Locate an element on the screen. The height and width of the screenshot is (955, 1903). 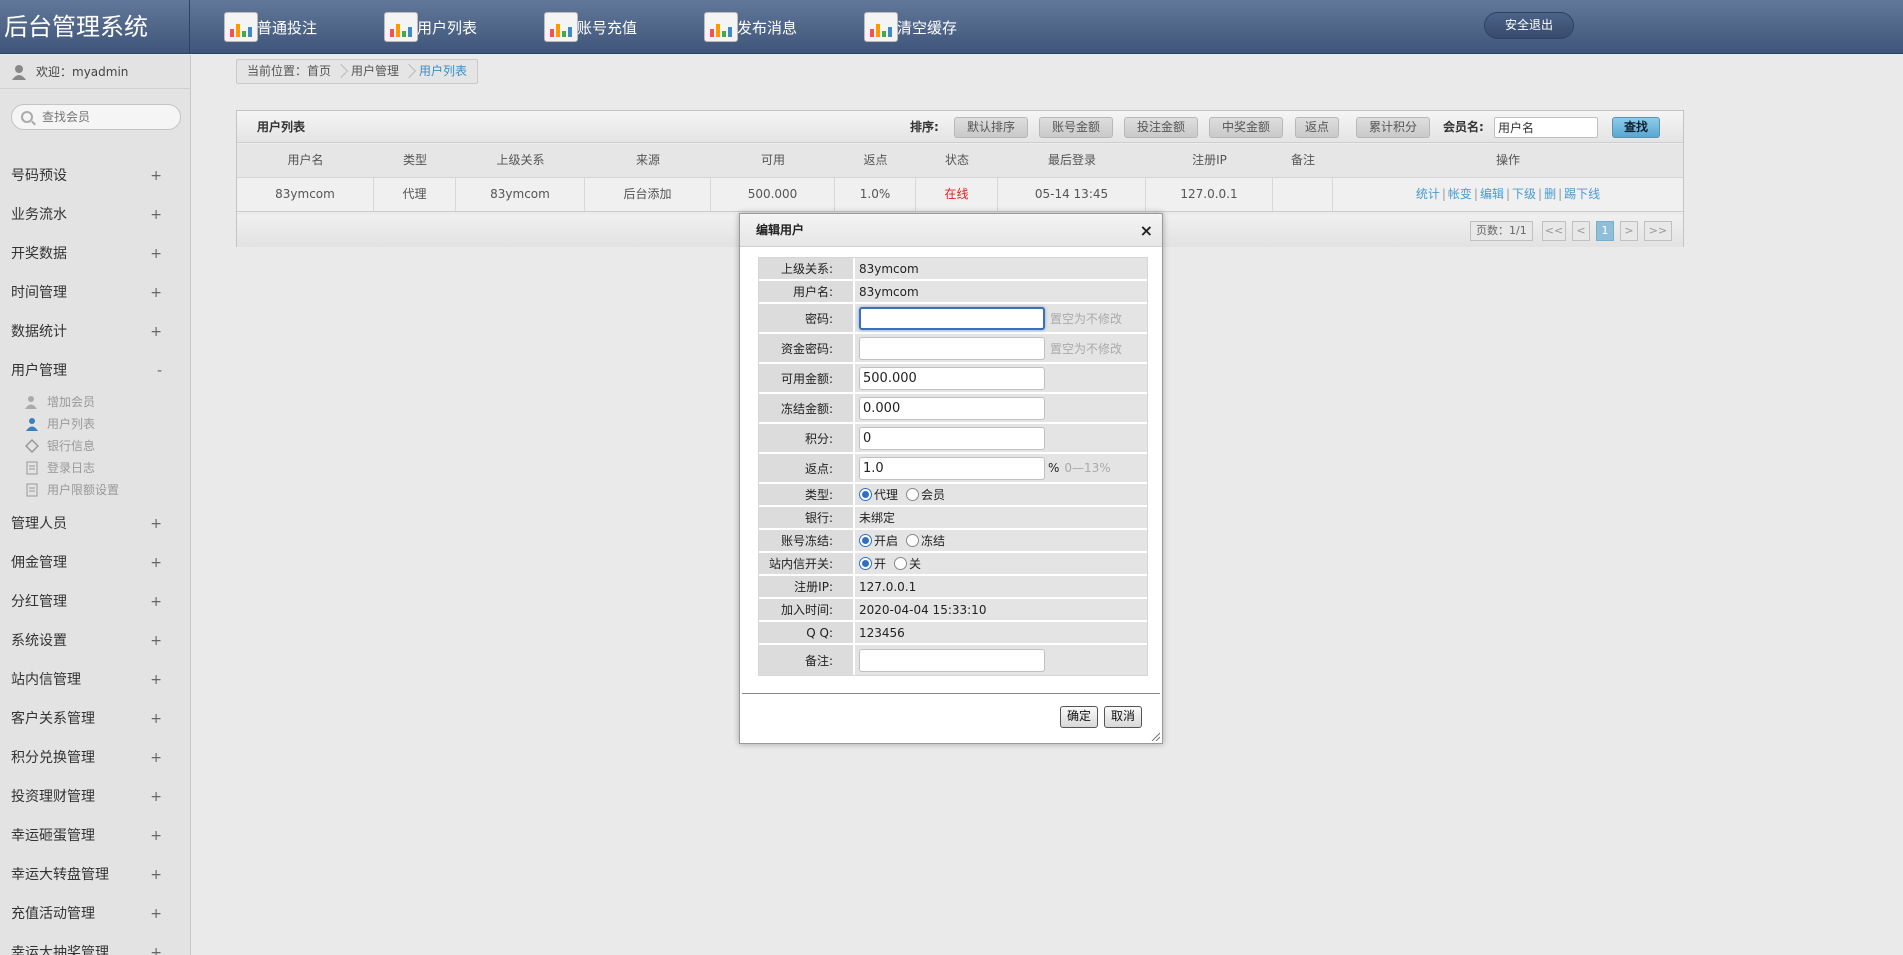
op-edit-link: 编辑 is located at coordinates (1492, 194).